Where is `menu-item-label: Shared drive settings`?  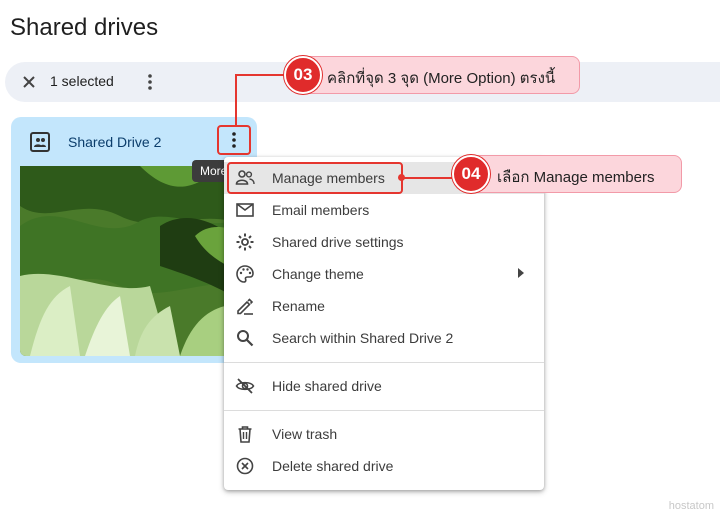 menu-item-label: Shared drive settings is located at coordinates (338, 242).